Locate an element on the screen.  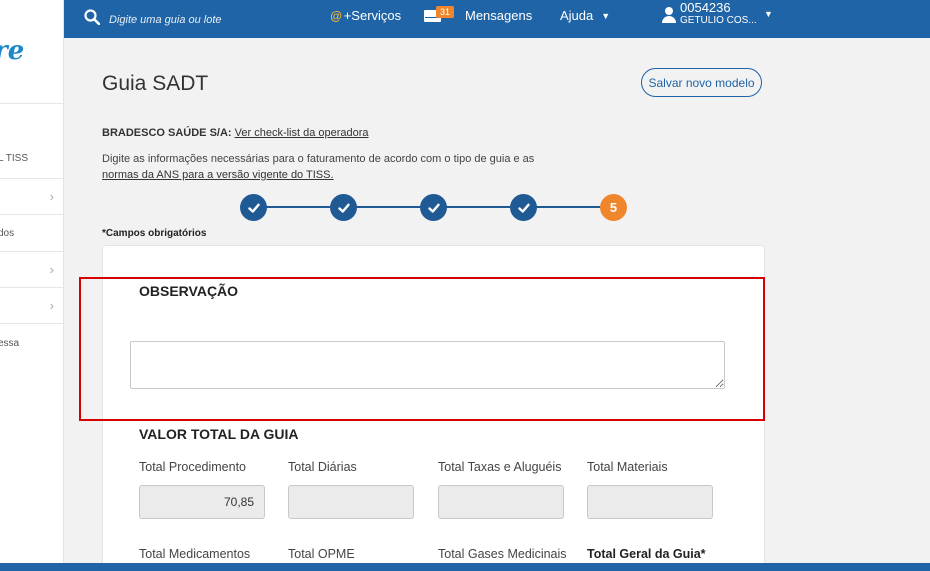
help-label: Ajuda is located at coordinates (577, 15).